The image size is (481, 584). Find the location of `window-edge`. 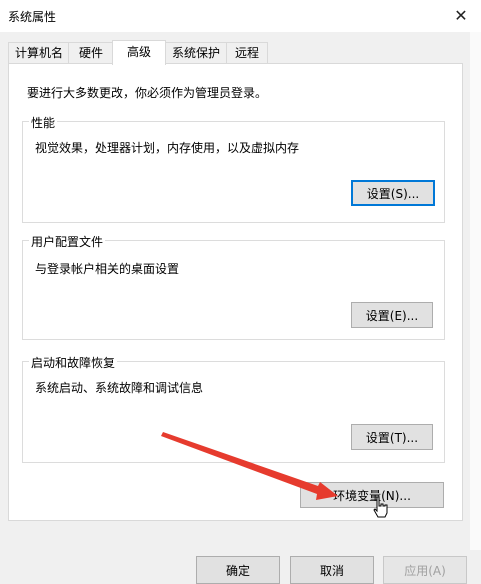

window-edge is located at coordinates (475, 308).